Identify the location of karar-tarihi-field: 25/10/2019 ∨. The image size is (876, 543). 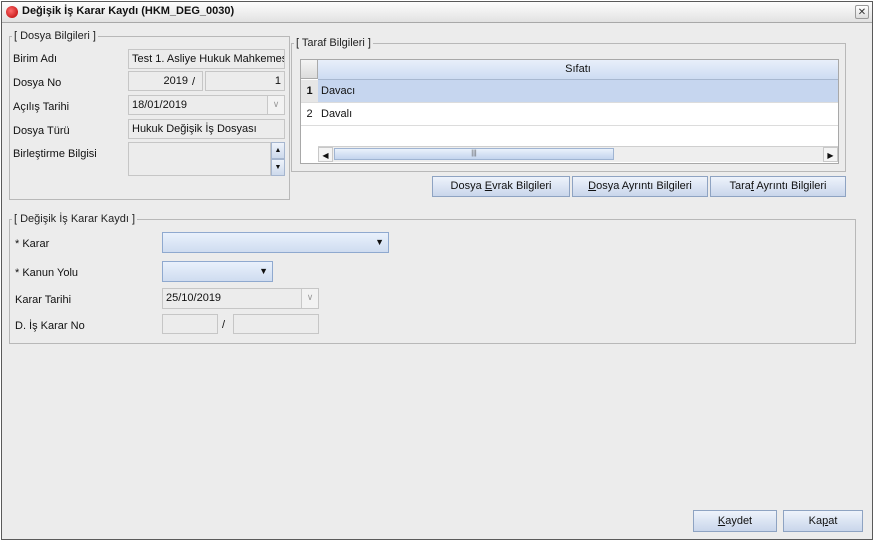
(240, 298).